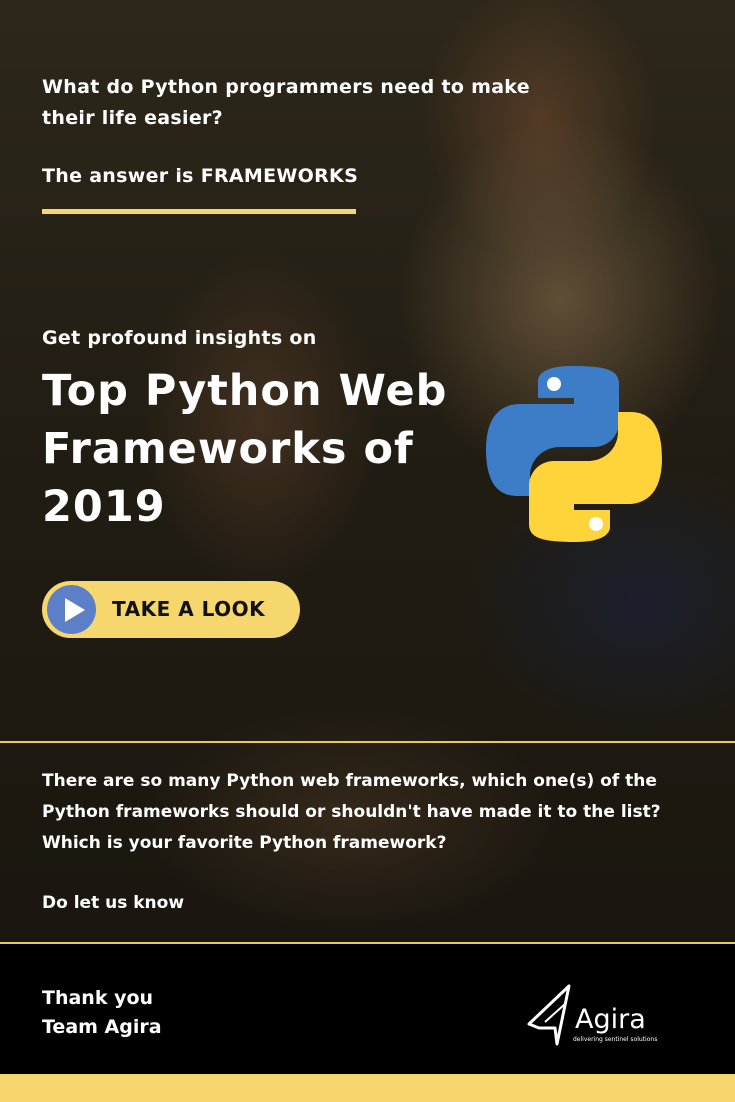 This screenshot has width=735, height=1102. I want to click on take-a-look-label: TAKE A LOOK, so click(189, 609).